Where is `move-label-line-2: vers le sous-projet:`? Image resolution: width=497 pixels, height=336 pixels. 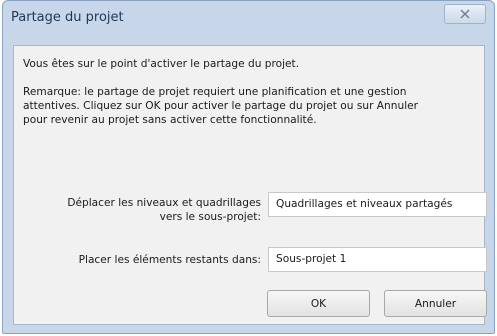
move-label-line-2: vers le sous-projet: is located at coordinates (210, 217).